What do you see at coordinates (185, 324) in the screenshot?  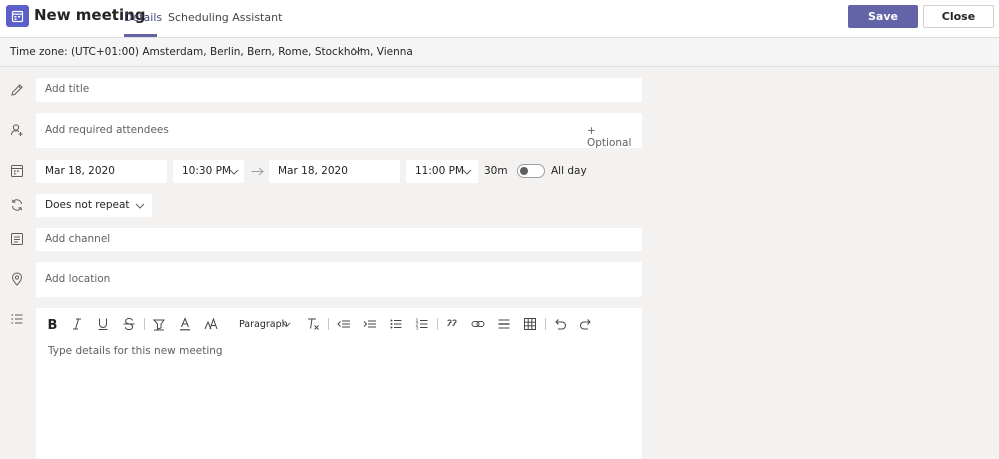 I see `font-color-icon` at bounding box center [185, 324].